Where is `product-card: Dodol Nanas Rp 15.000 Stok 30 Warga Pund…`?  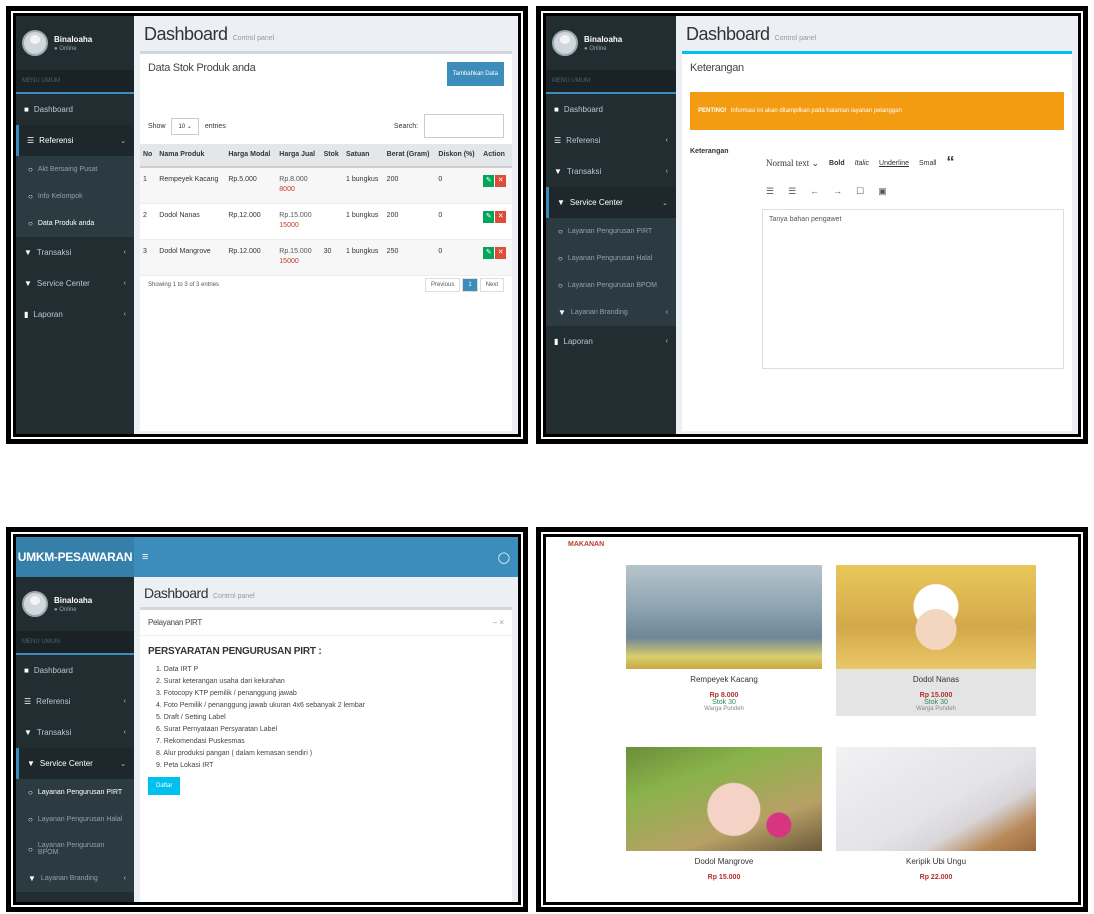 product-card: Dodol Nanas Rp 15.000 Stok 30 Warga Pund… is located at coordinates (936, 640).